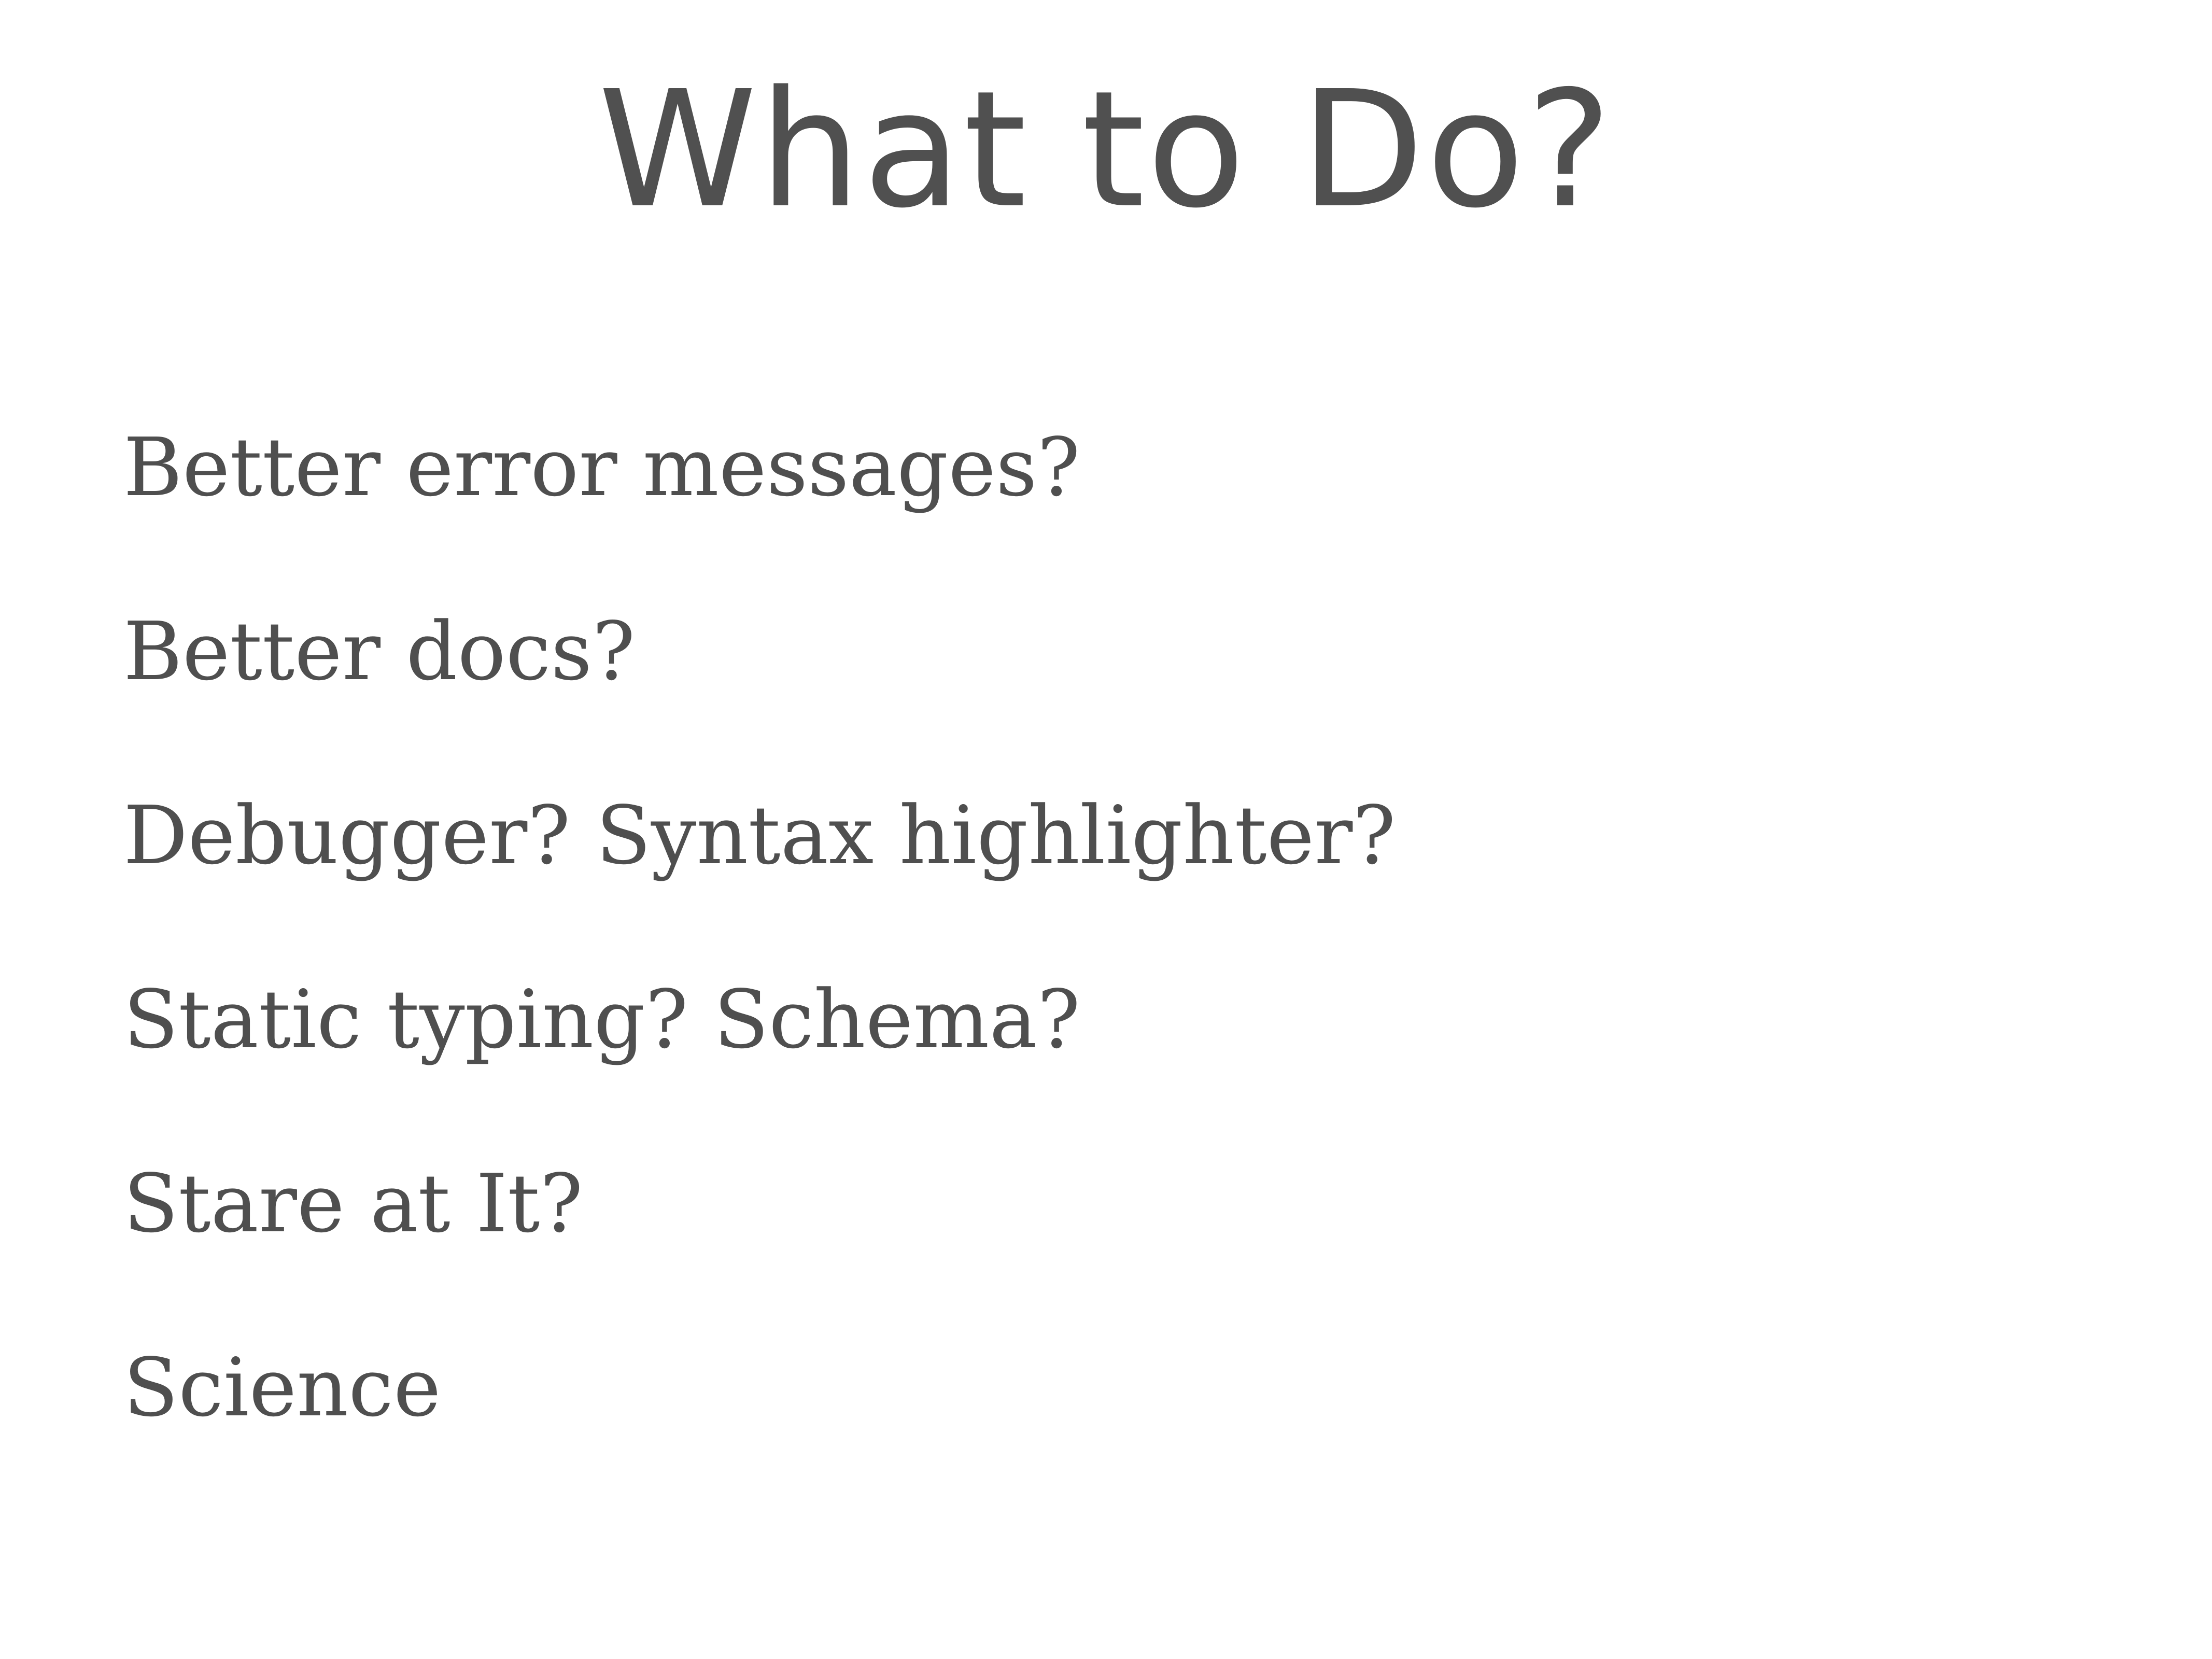 The height and width of the screenshot is (1659, 2212). I want to click on list-item: Static typing? Schema?, so click(601, 1020).